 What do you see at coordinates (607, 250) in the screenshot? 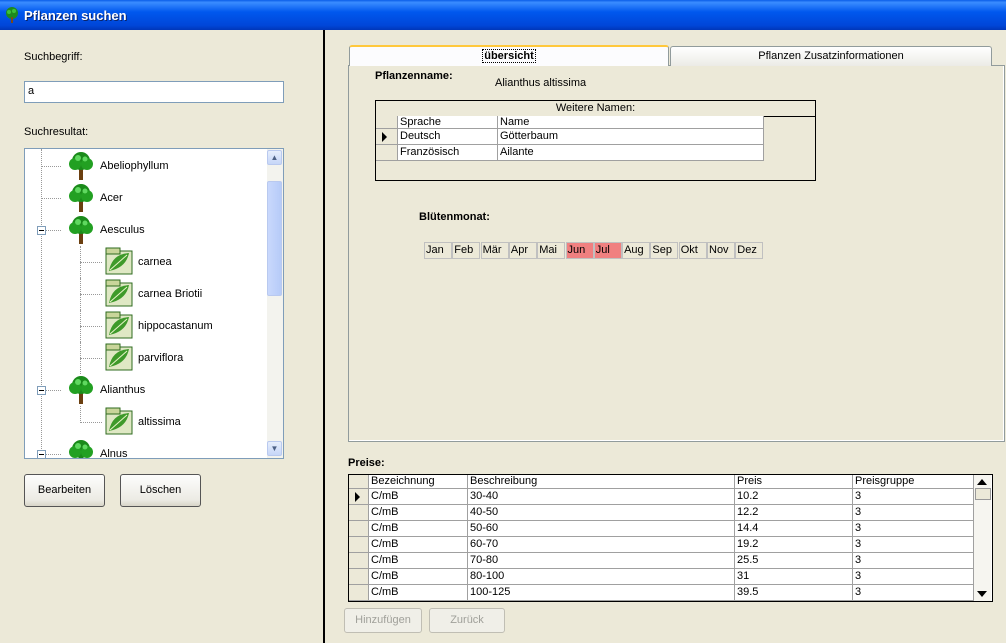
I see `month-cell: Jul` at bounding box center [607, 250].